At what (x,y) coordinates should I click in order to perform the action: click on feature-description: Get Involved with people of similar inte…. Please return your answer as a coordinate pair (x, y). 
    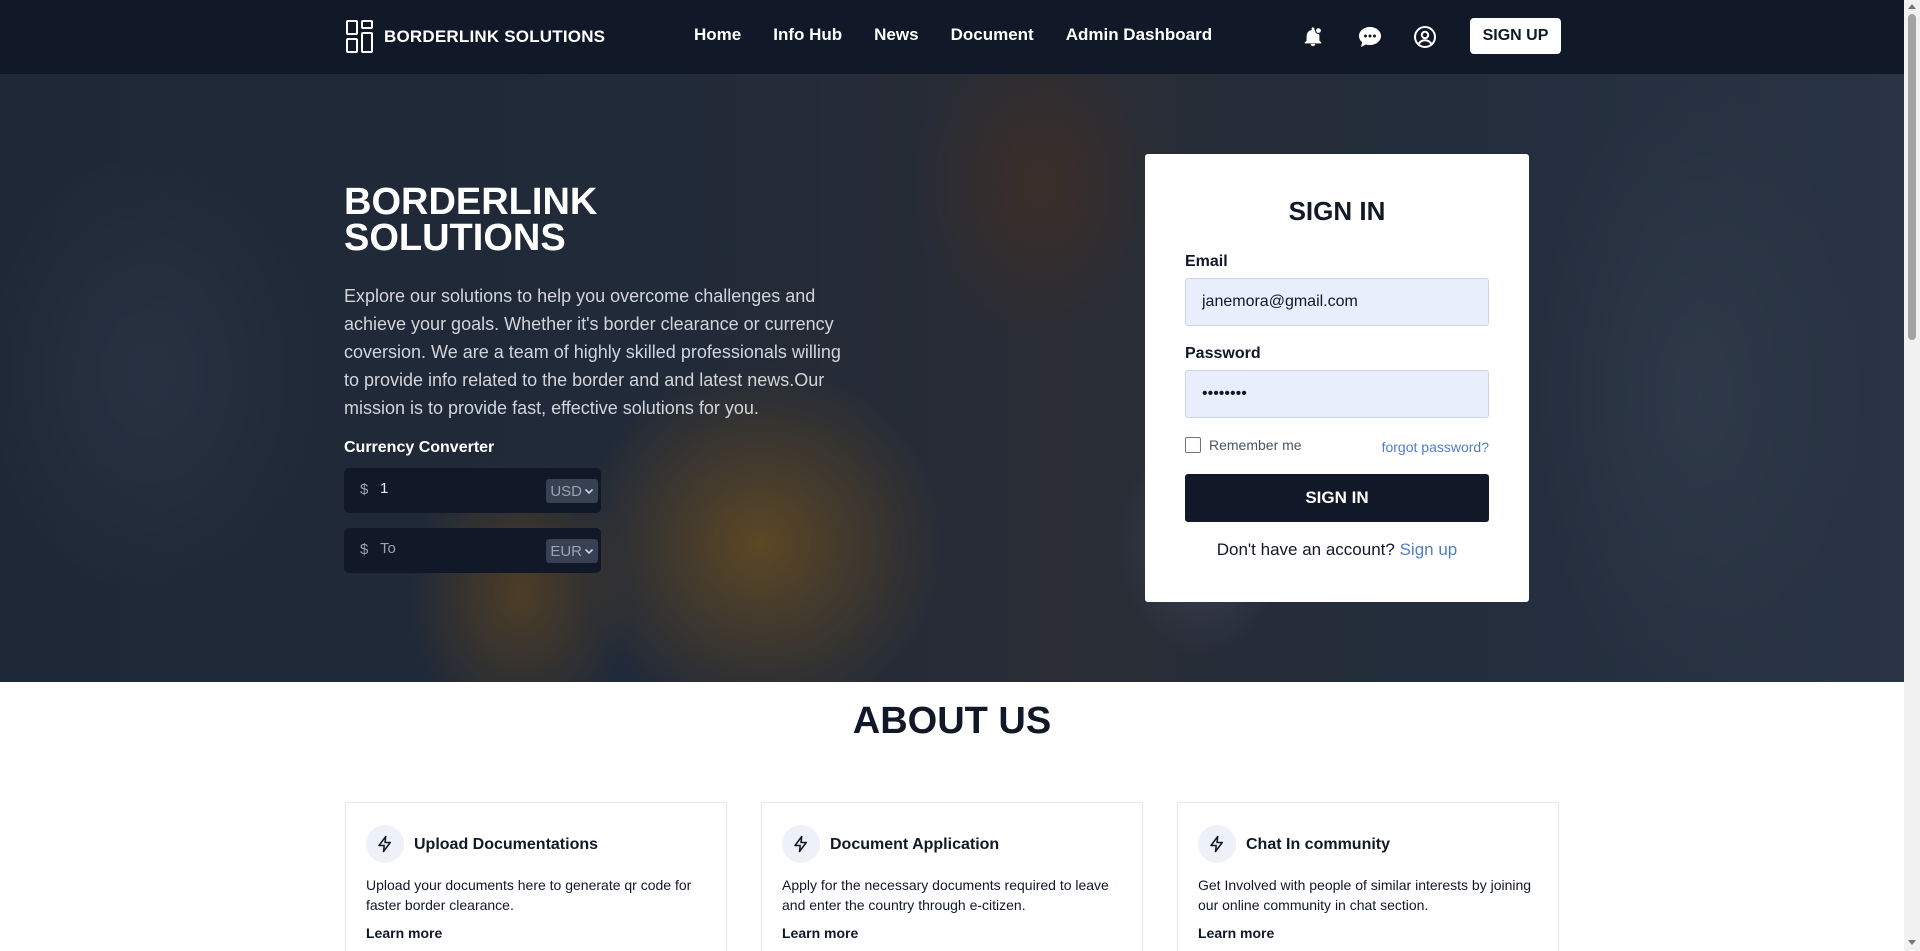
    Looking at the image, I should click on (1365, 895).